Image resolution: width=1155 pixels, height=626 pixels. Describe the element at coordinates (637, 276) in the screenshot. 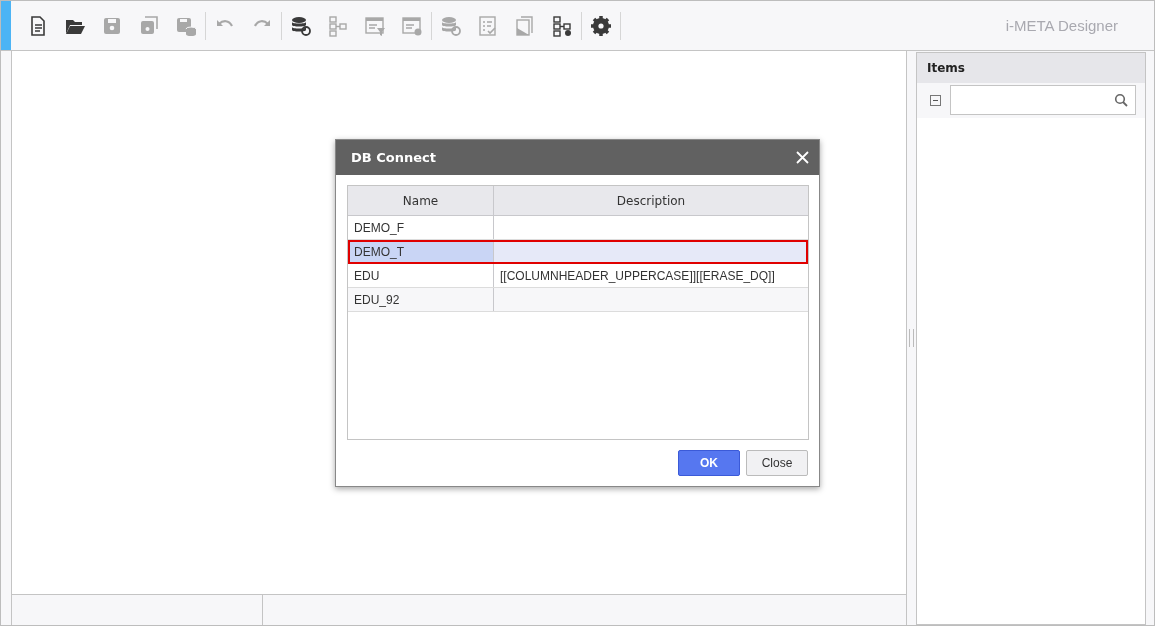

I see `table-cell-text: [[COLUMNHEADER_UPPERCASE]][[ERASE_DQ]]` at that location.